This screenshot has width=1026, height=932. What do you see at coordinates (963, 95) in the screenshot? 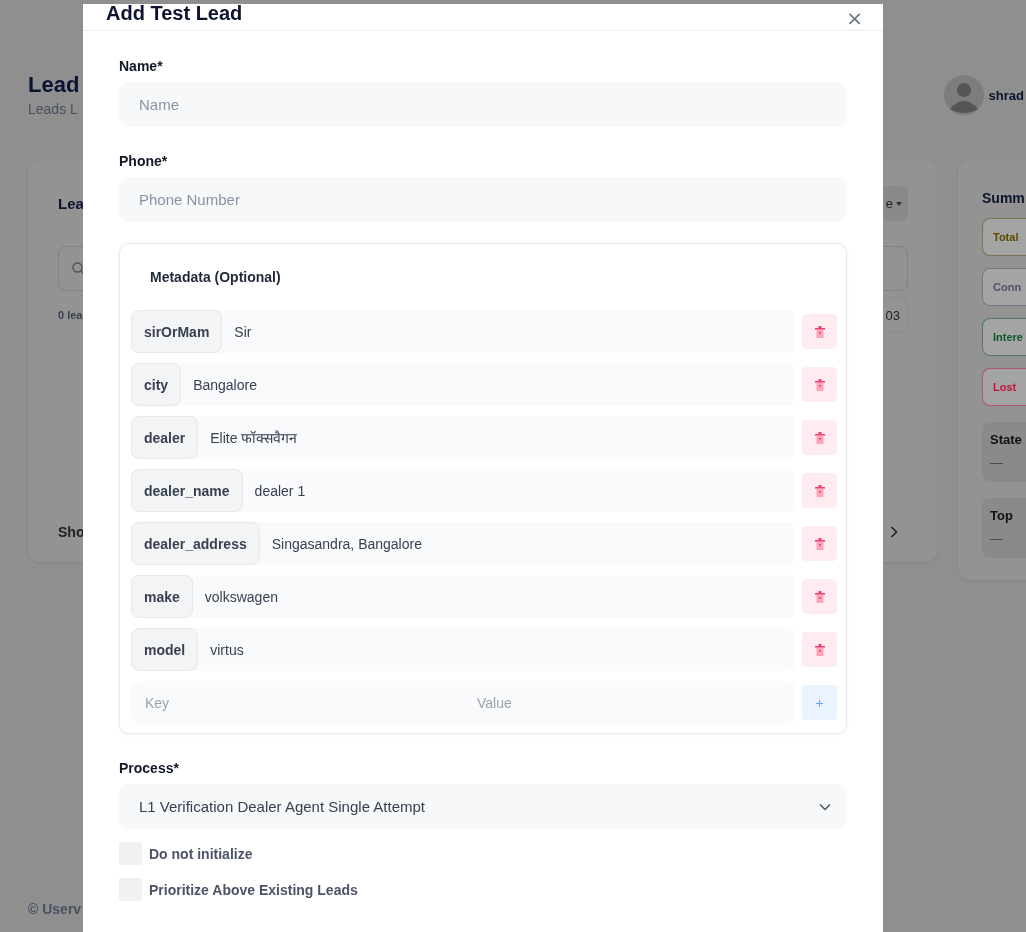
I see `avatar-icon` at bounding box center [963, 95].